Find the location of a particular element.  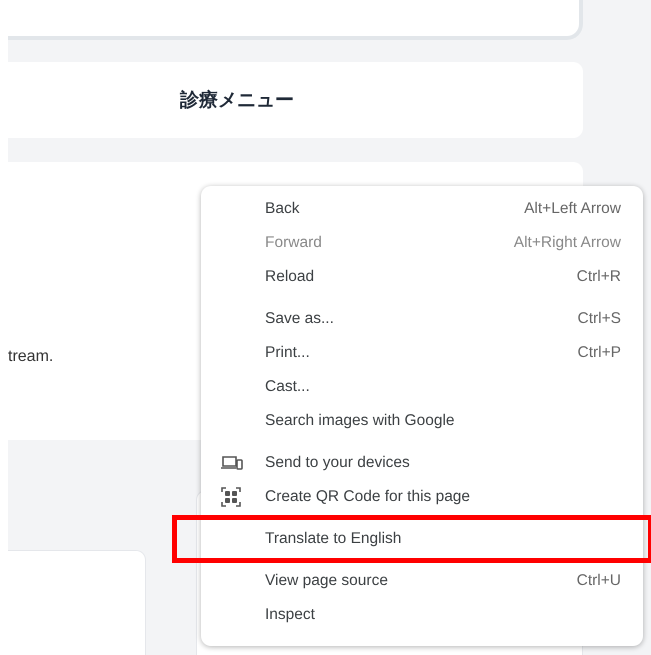

menu-item: View page source Ctrl+U is located at coordinates (422, 581).